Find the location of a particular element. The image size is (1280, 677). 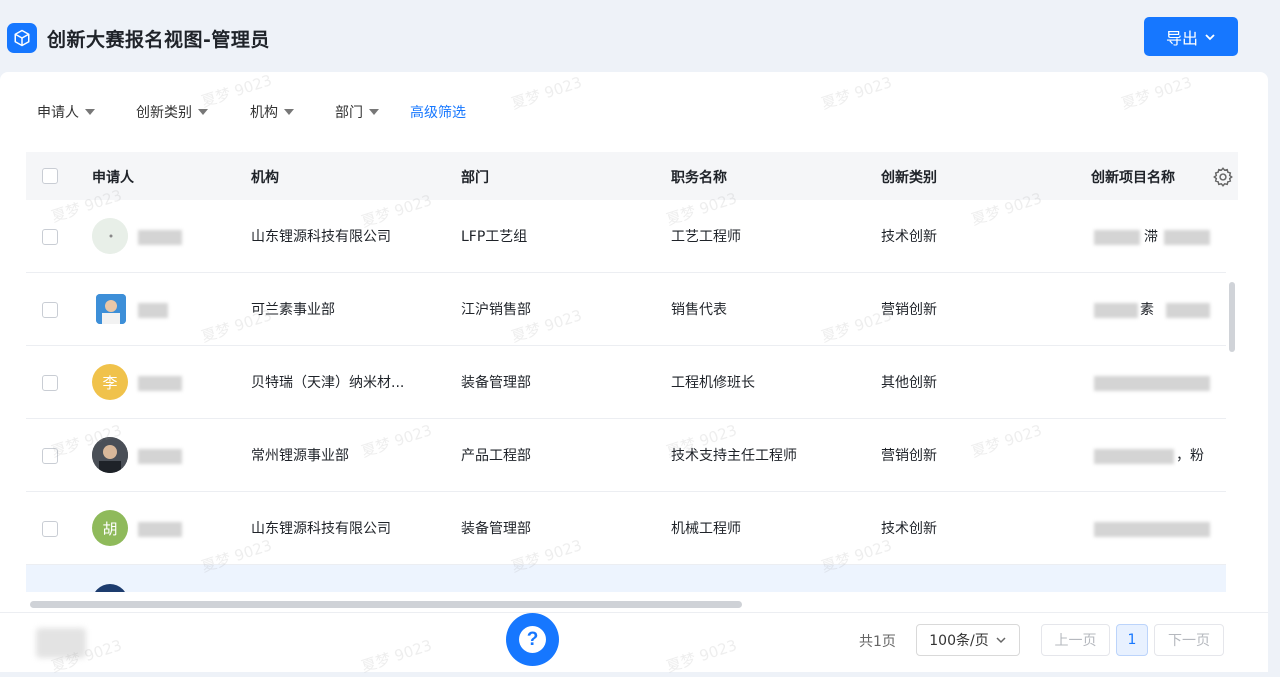

header-department: 部门 is located at coordinates (475, 177).